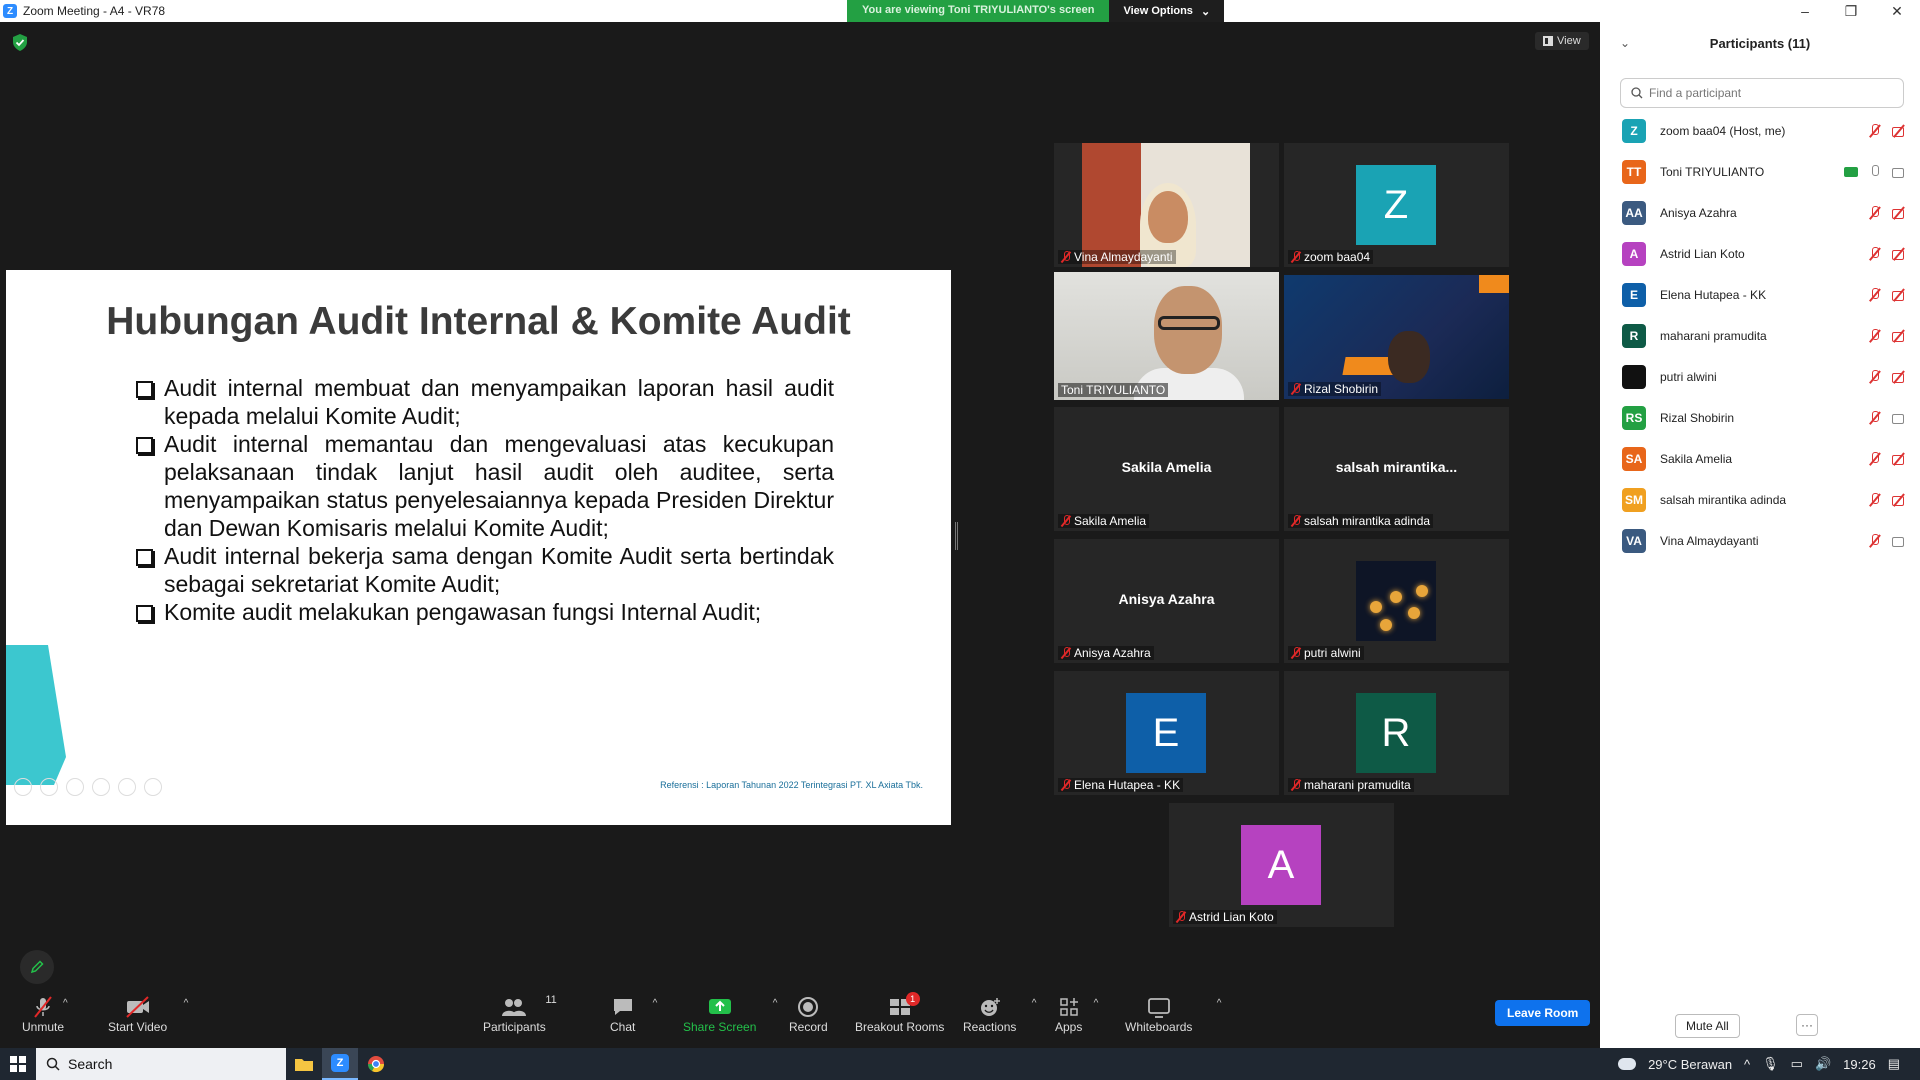 The width and height of the screenshot is (1920, 1080). I want to click on reactions-button: ^ Reactions, so click(999, 1014).